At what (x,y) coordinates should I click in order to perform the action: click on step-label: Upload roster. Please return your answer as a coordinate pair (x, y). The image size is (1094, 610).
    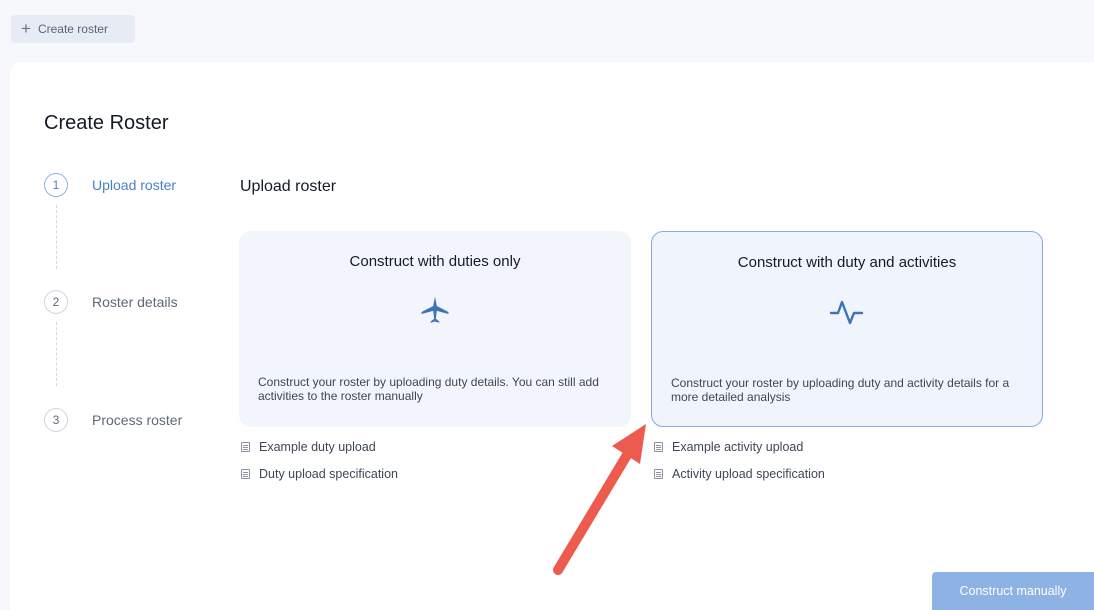
    Looking at the image, I should click on (134, 185).